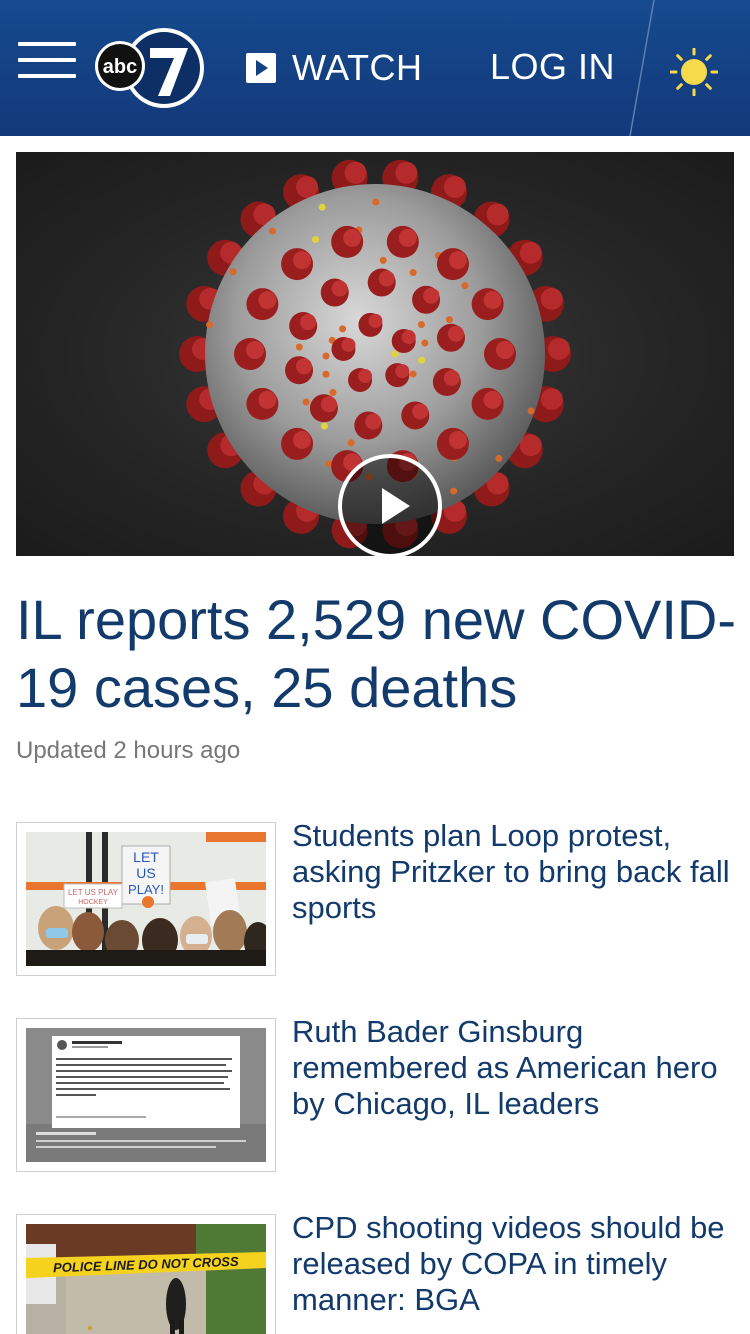 Image resolution: width=750 pixels, height=1334 pixels. Describe the element at coordinates (390, 505) in the screenshot. I see `video-play-button` at that location.